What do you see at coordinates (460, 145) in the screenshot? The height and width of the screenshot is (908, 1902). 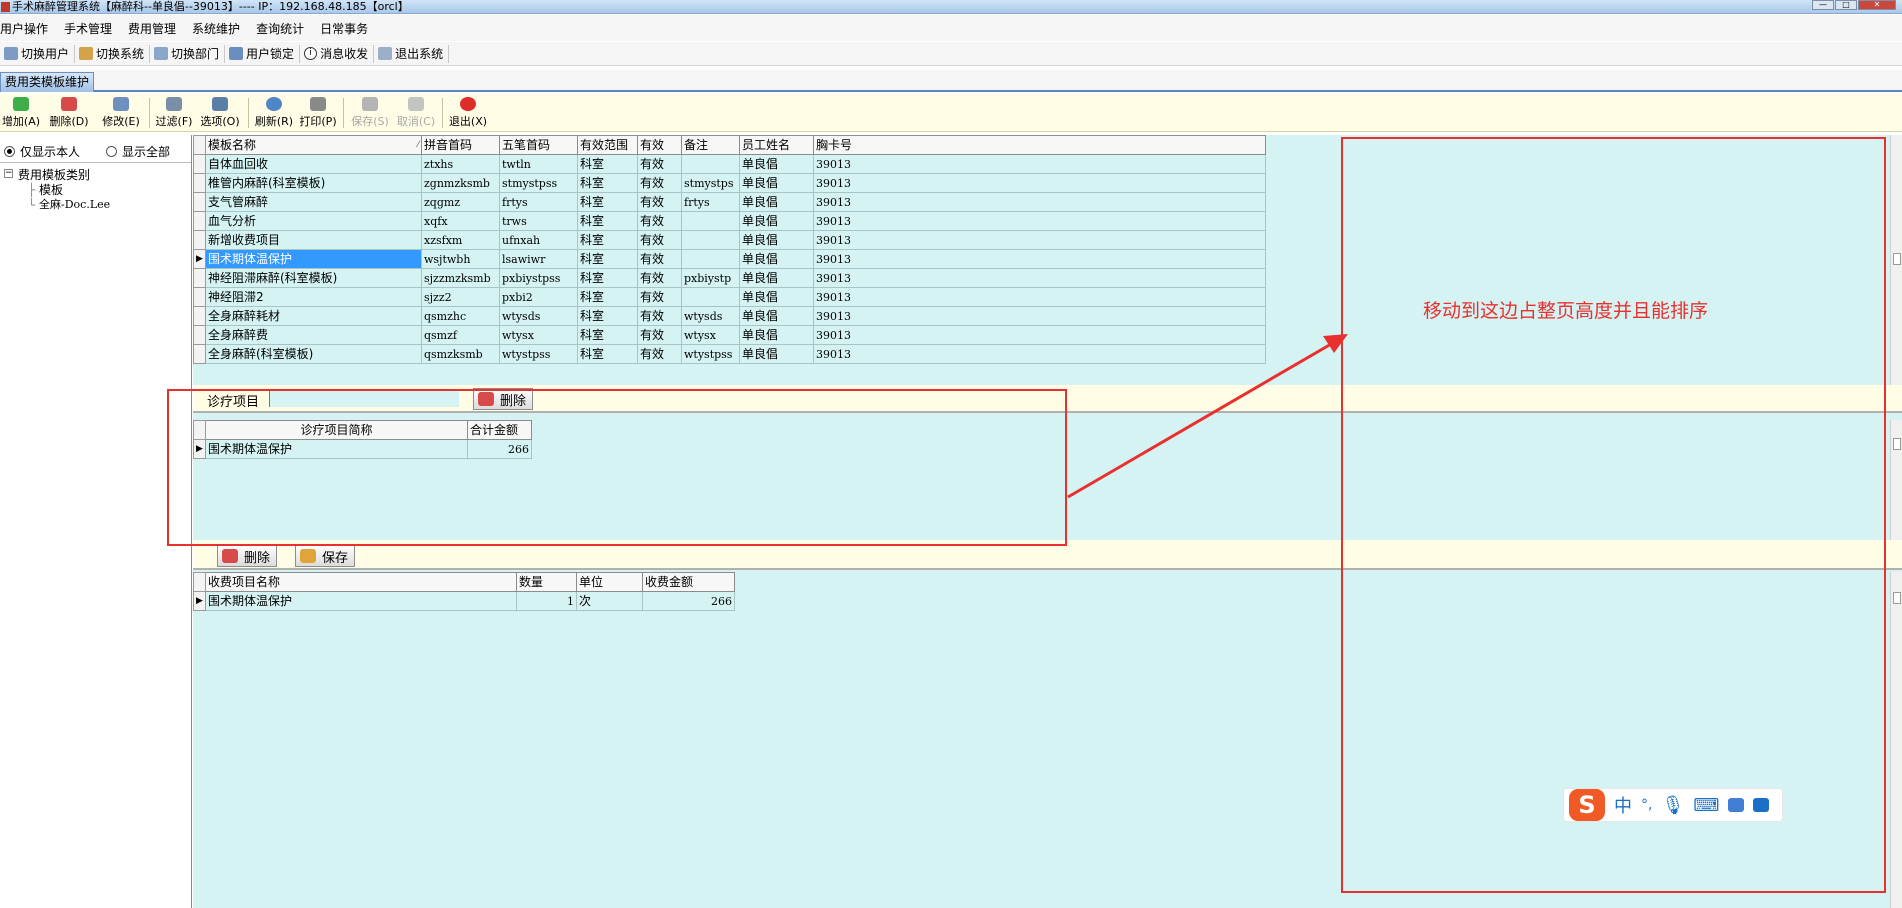 I see `column-header: 拼音首码` at bounding box center [460, 145].